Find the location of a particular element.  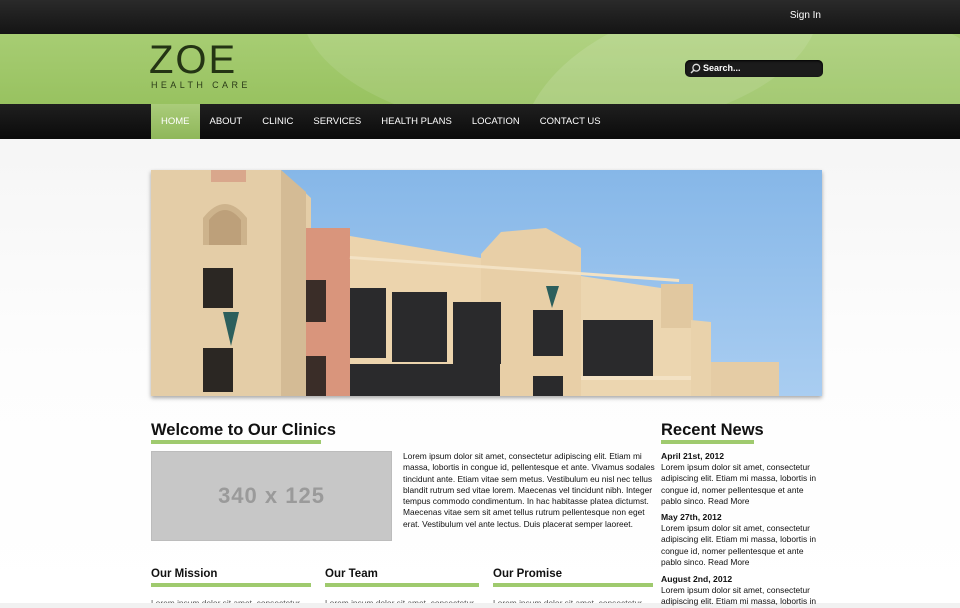

promise-heading: Our Promise is located at coordinates (528, 574).